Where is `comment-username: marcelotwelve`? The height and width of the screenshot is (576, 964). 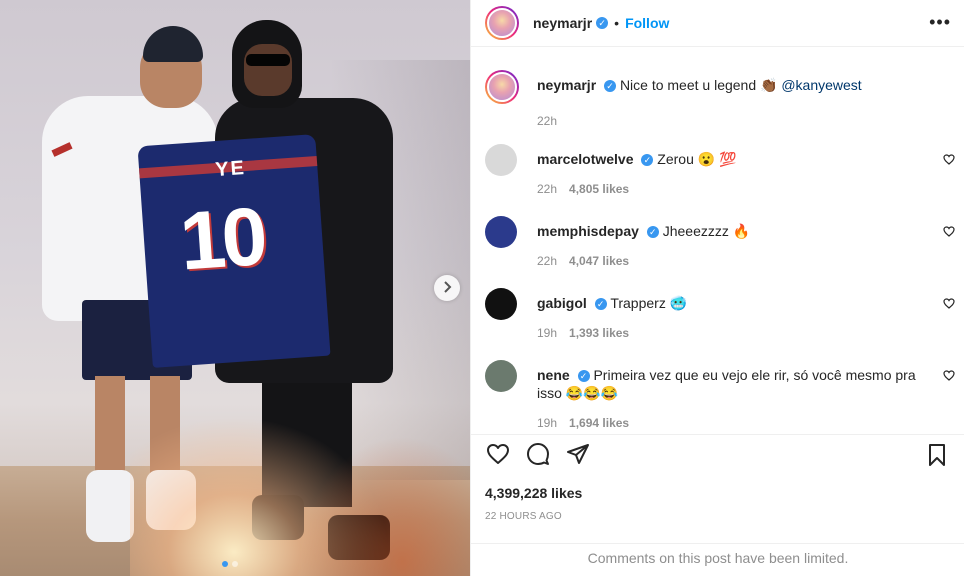
comment-username: marcelotwelve is located at coordinates (585, 159).